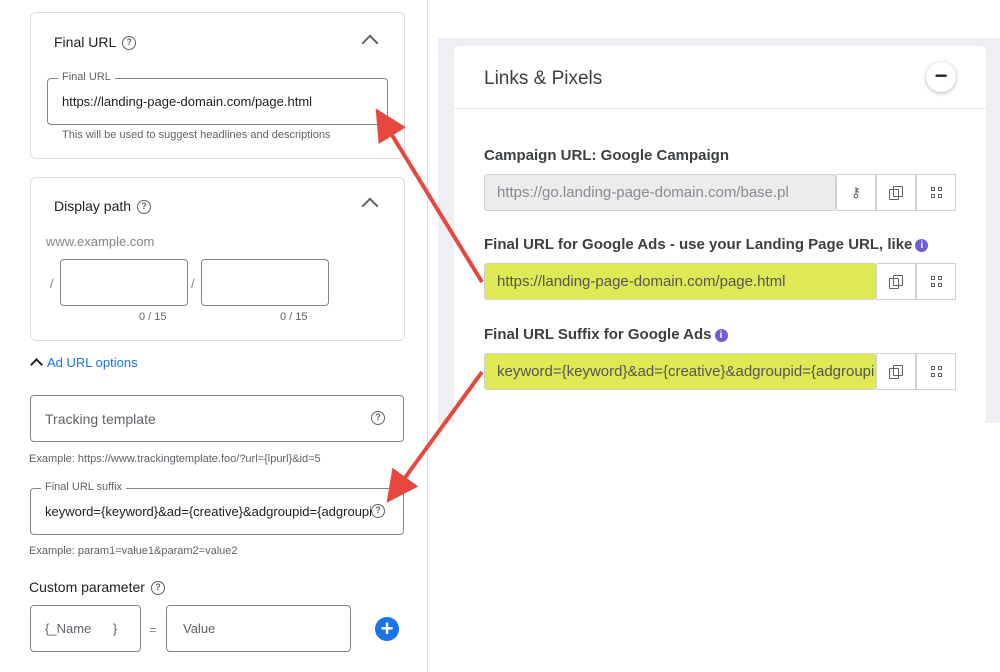 This screenshot has width=1000, height=672. Describe the element at coordinates (84, 487) in the screenshot. I see `final-url-suffix-label: Final URL suffix` at that location.